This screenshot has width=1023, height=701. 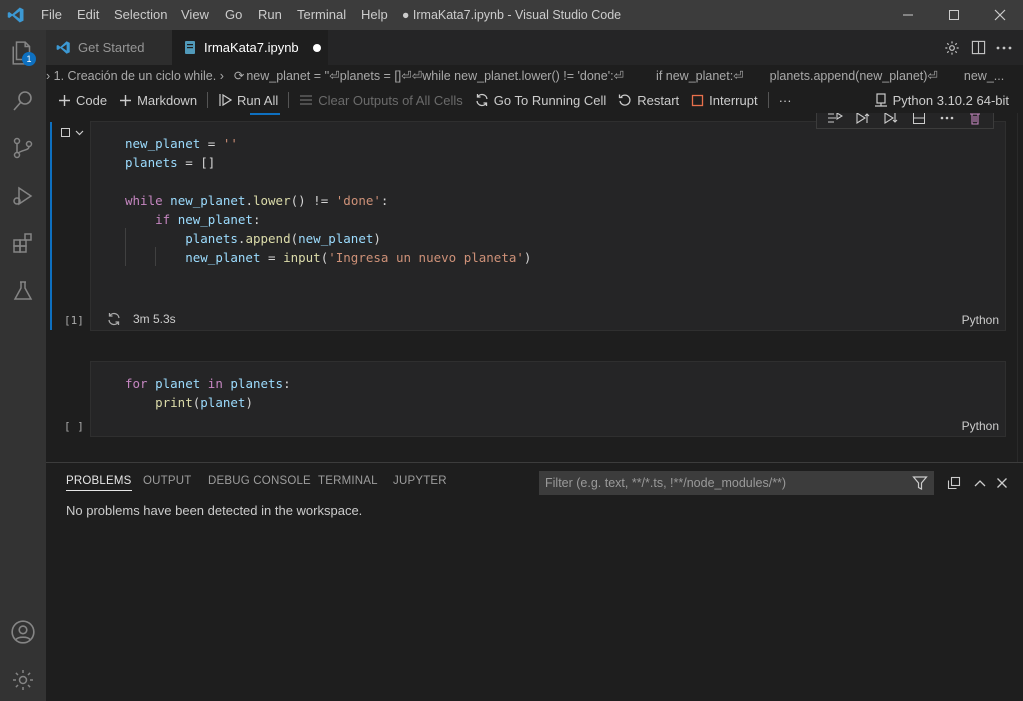 I want to click on breadcrumb-item: if new_planet:⏎, so click(x=700, y=76).